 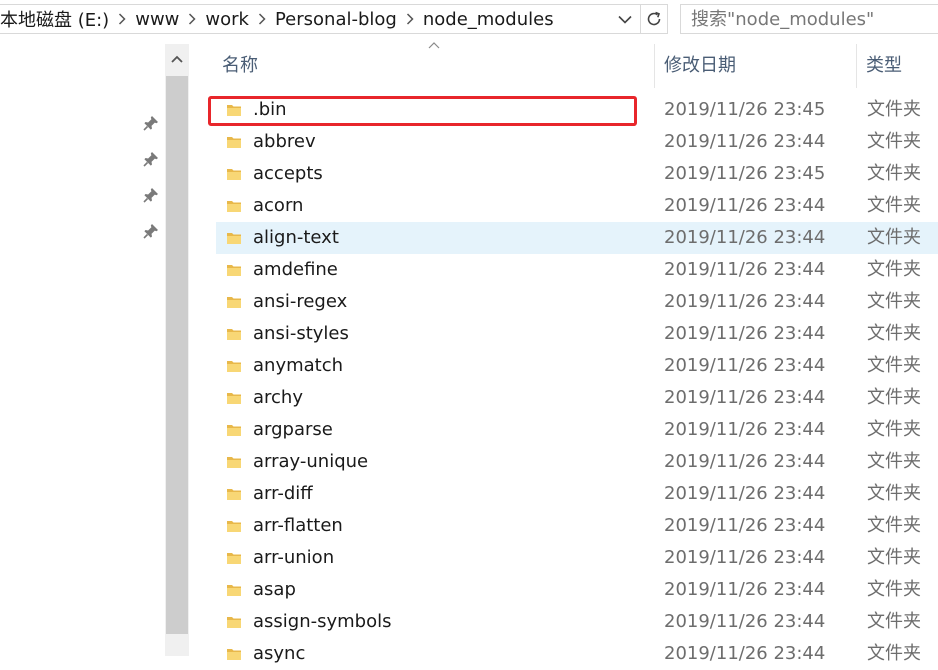 What do you see at coordinates (278, 397) in the screenshot?
I see `file-name: archy` at bounding box center [278, 397].